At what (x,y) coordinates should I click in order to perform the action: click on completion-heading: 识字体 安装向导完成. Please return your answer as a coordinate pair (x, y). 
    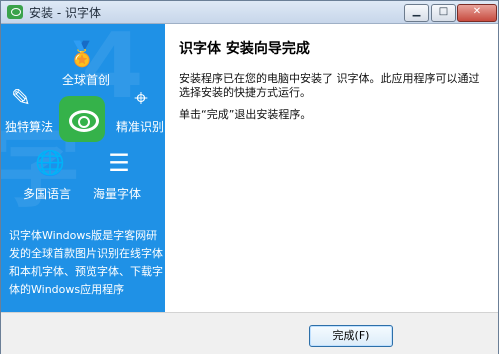
    Looking at the image, I should click on (244, 49).